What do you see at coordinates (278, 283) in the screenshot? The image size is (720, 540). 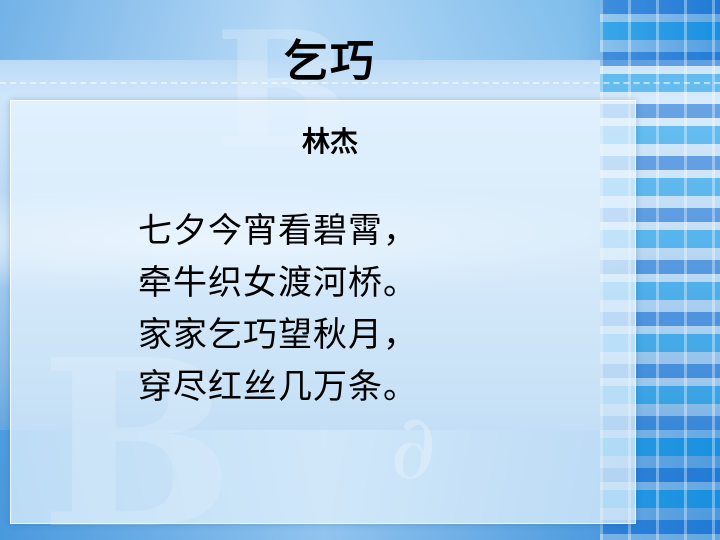 I see `poem-line: 牵牛织女渡河桥。` at bounding box center [278, 283].